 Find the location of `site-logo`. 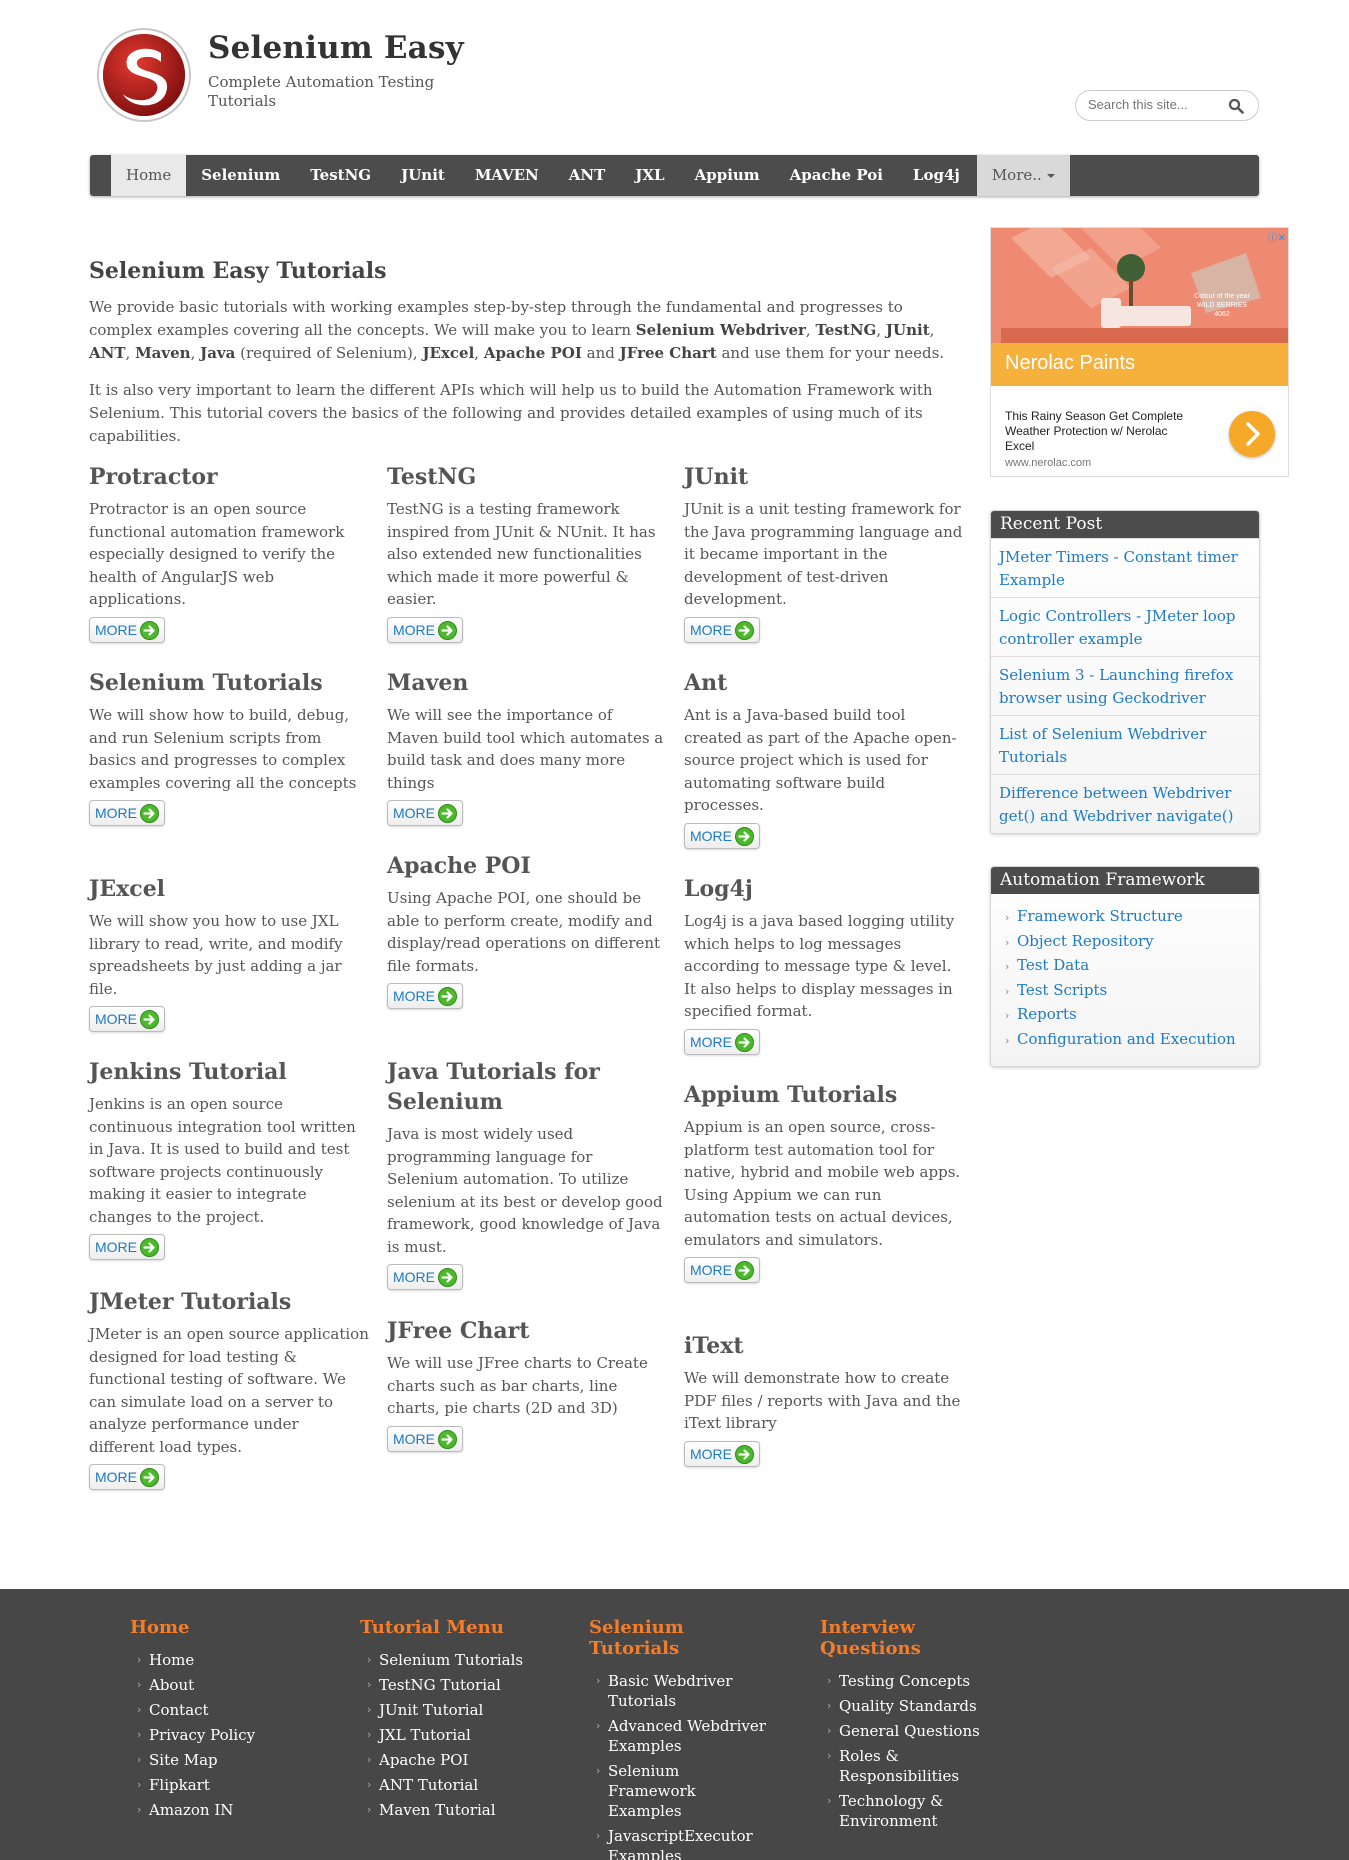

site-logo is located at coordinates (144, 75).